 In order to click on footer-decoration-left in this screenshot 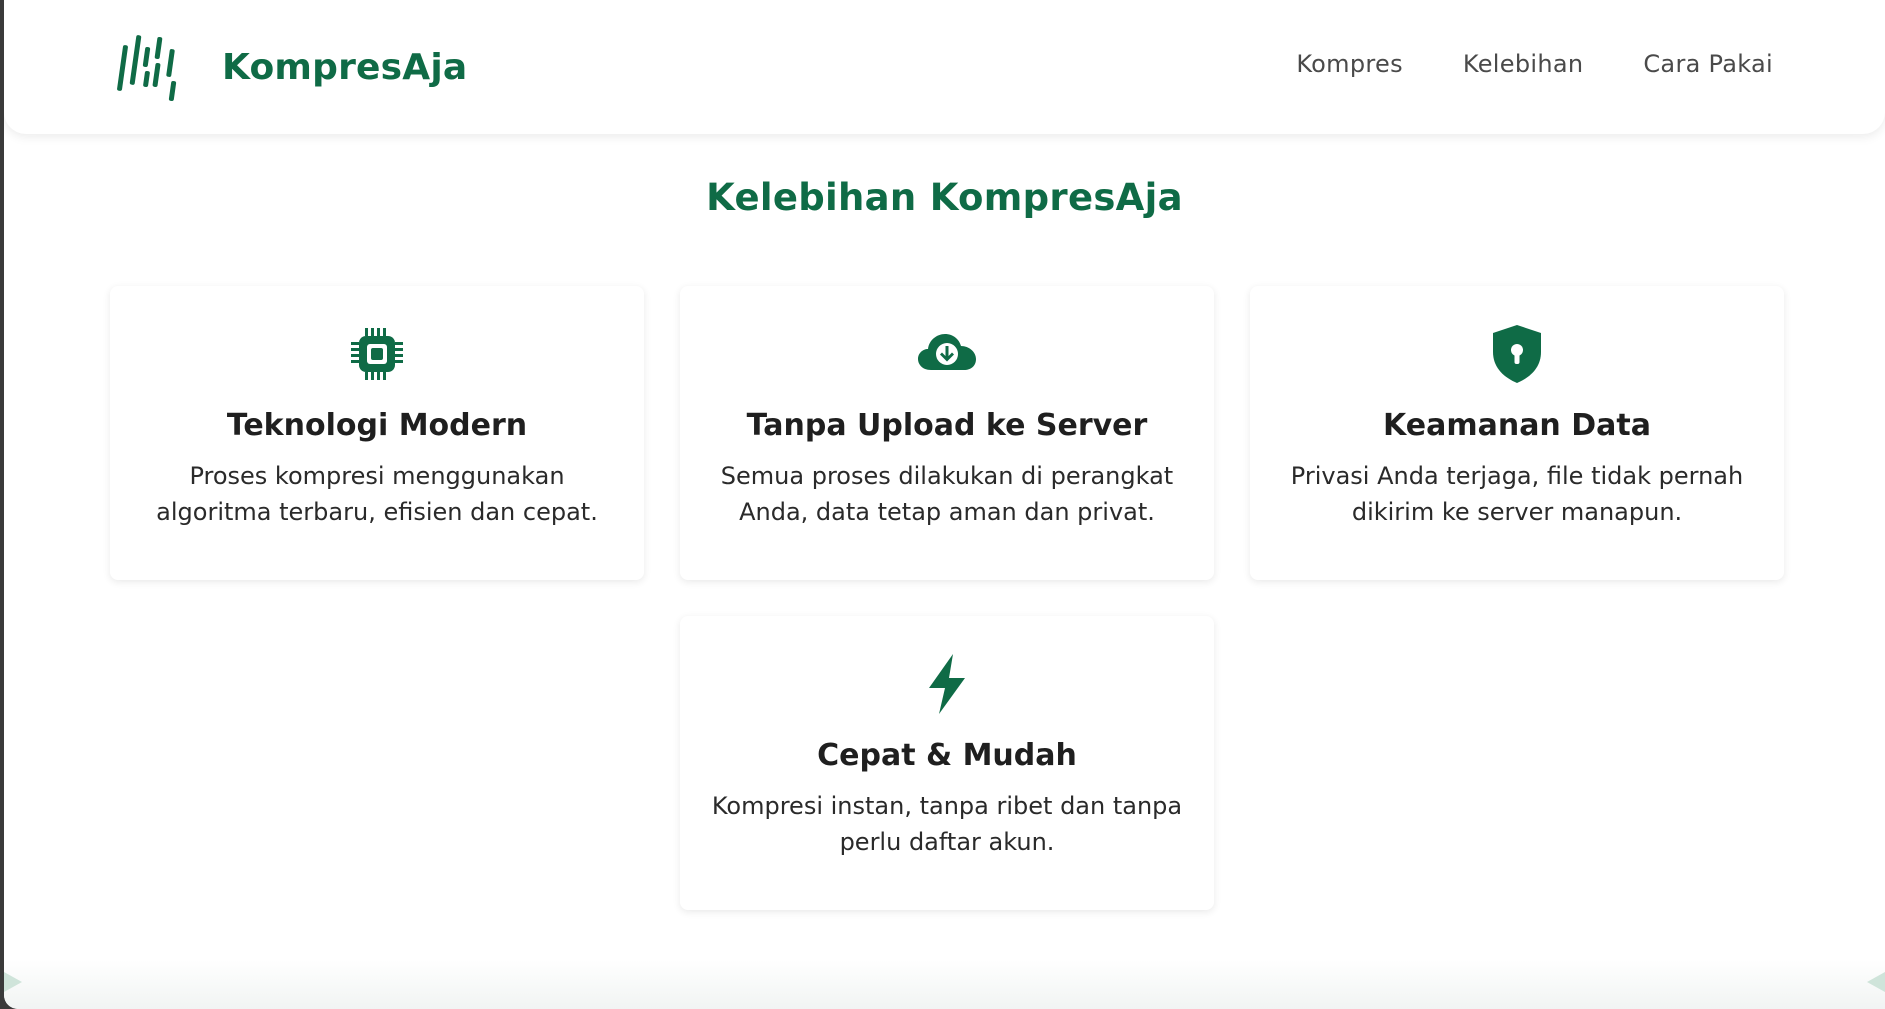, I will do `click(13, 982)`.